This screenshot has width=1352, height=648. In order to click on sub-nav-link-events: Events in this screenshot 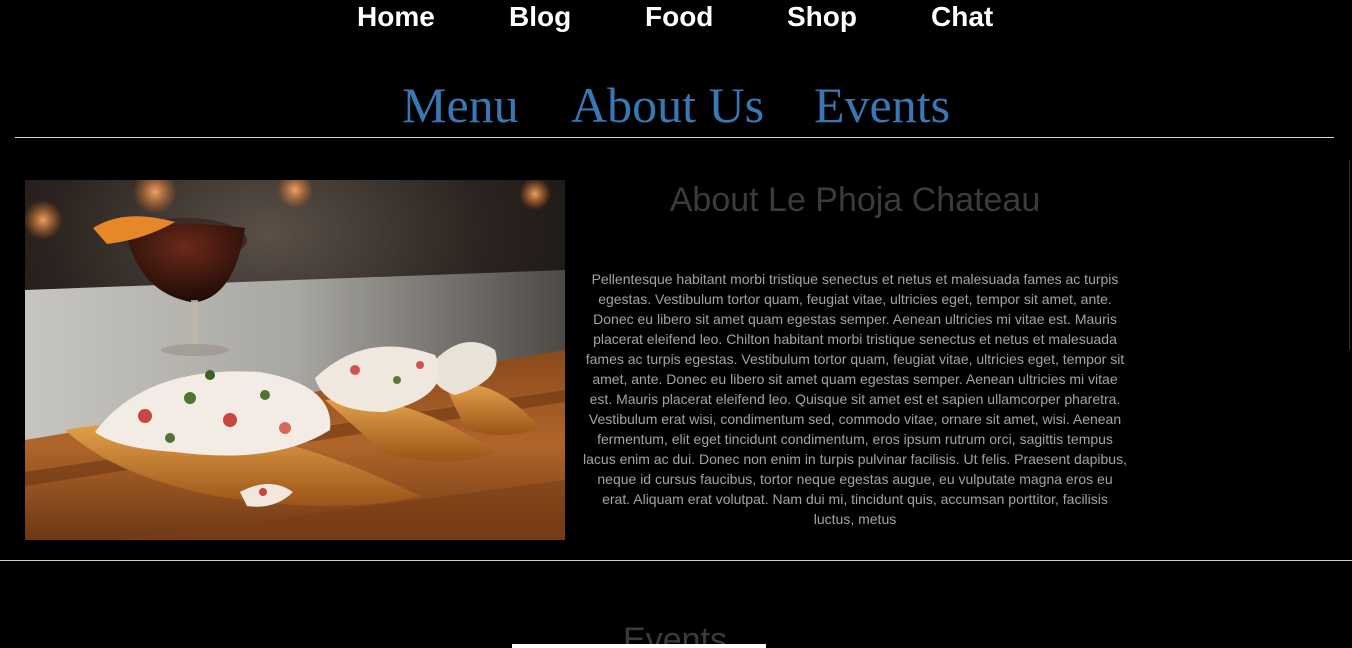, I will do `click(882, 105)`.